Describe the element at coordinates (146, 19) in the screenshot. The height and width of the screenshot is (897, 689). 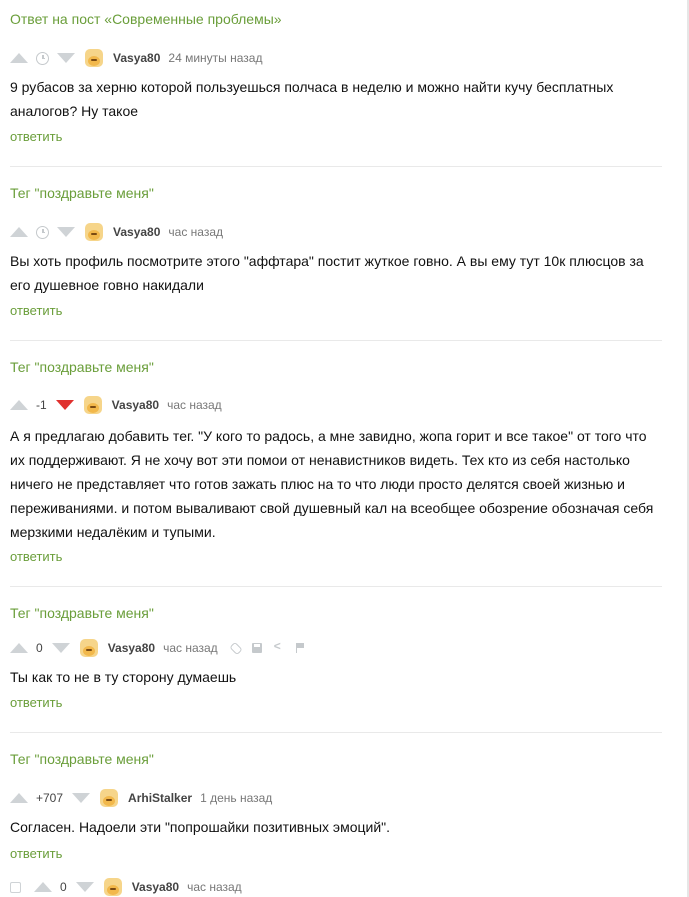
I see `post-context-link: Ответ на пост «Современные проблемы»` at that location.